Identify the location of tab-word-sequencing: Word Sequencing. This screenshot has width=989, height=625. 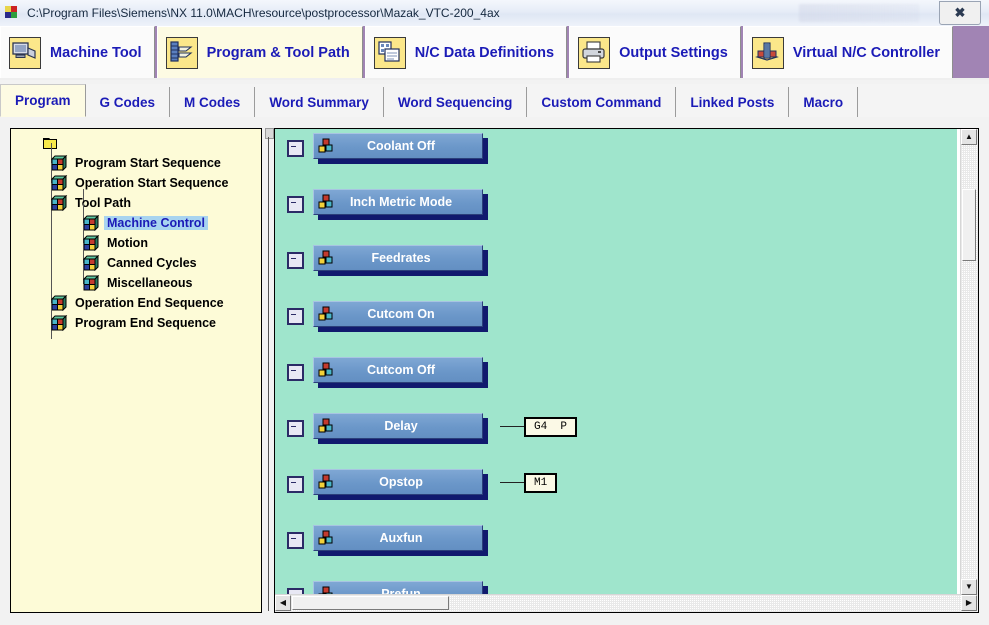
(455, 102).